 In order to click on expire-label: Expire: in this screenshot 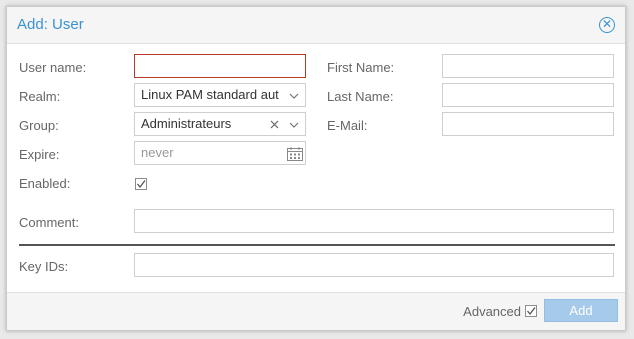, I will do `click(39, 154)`.